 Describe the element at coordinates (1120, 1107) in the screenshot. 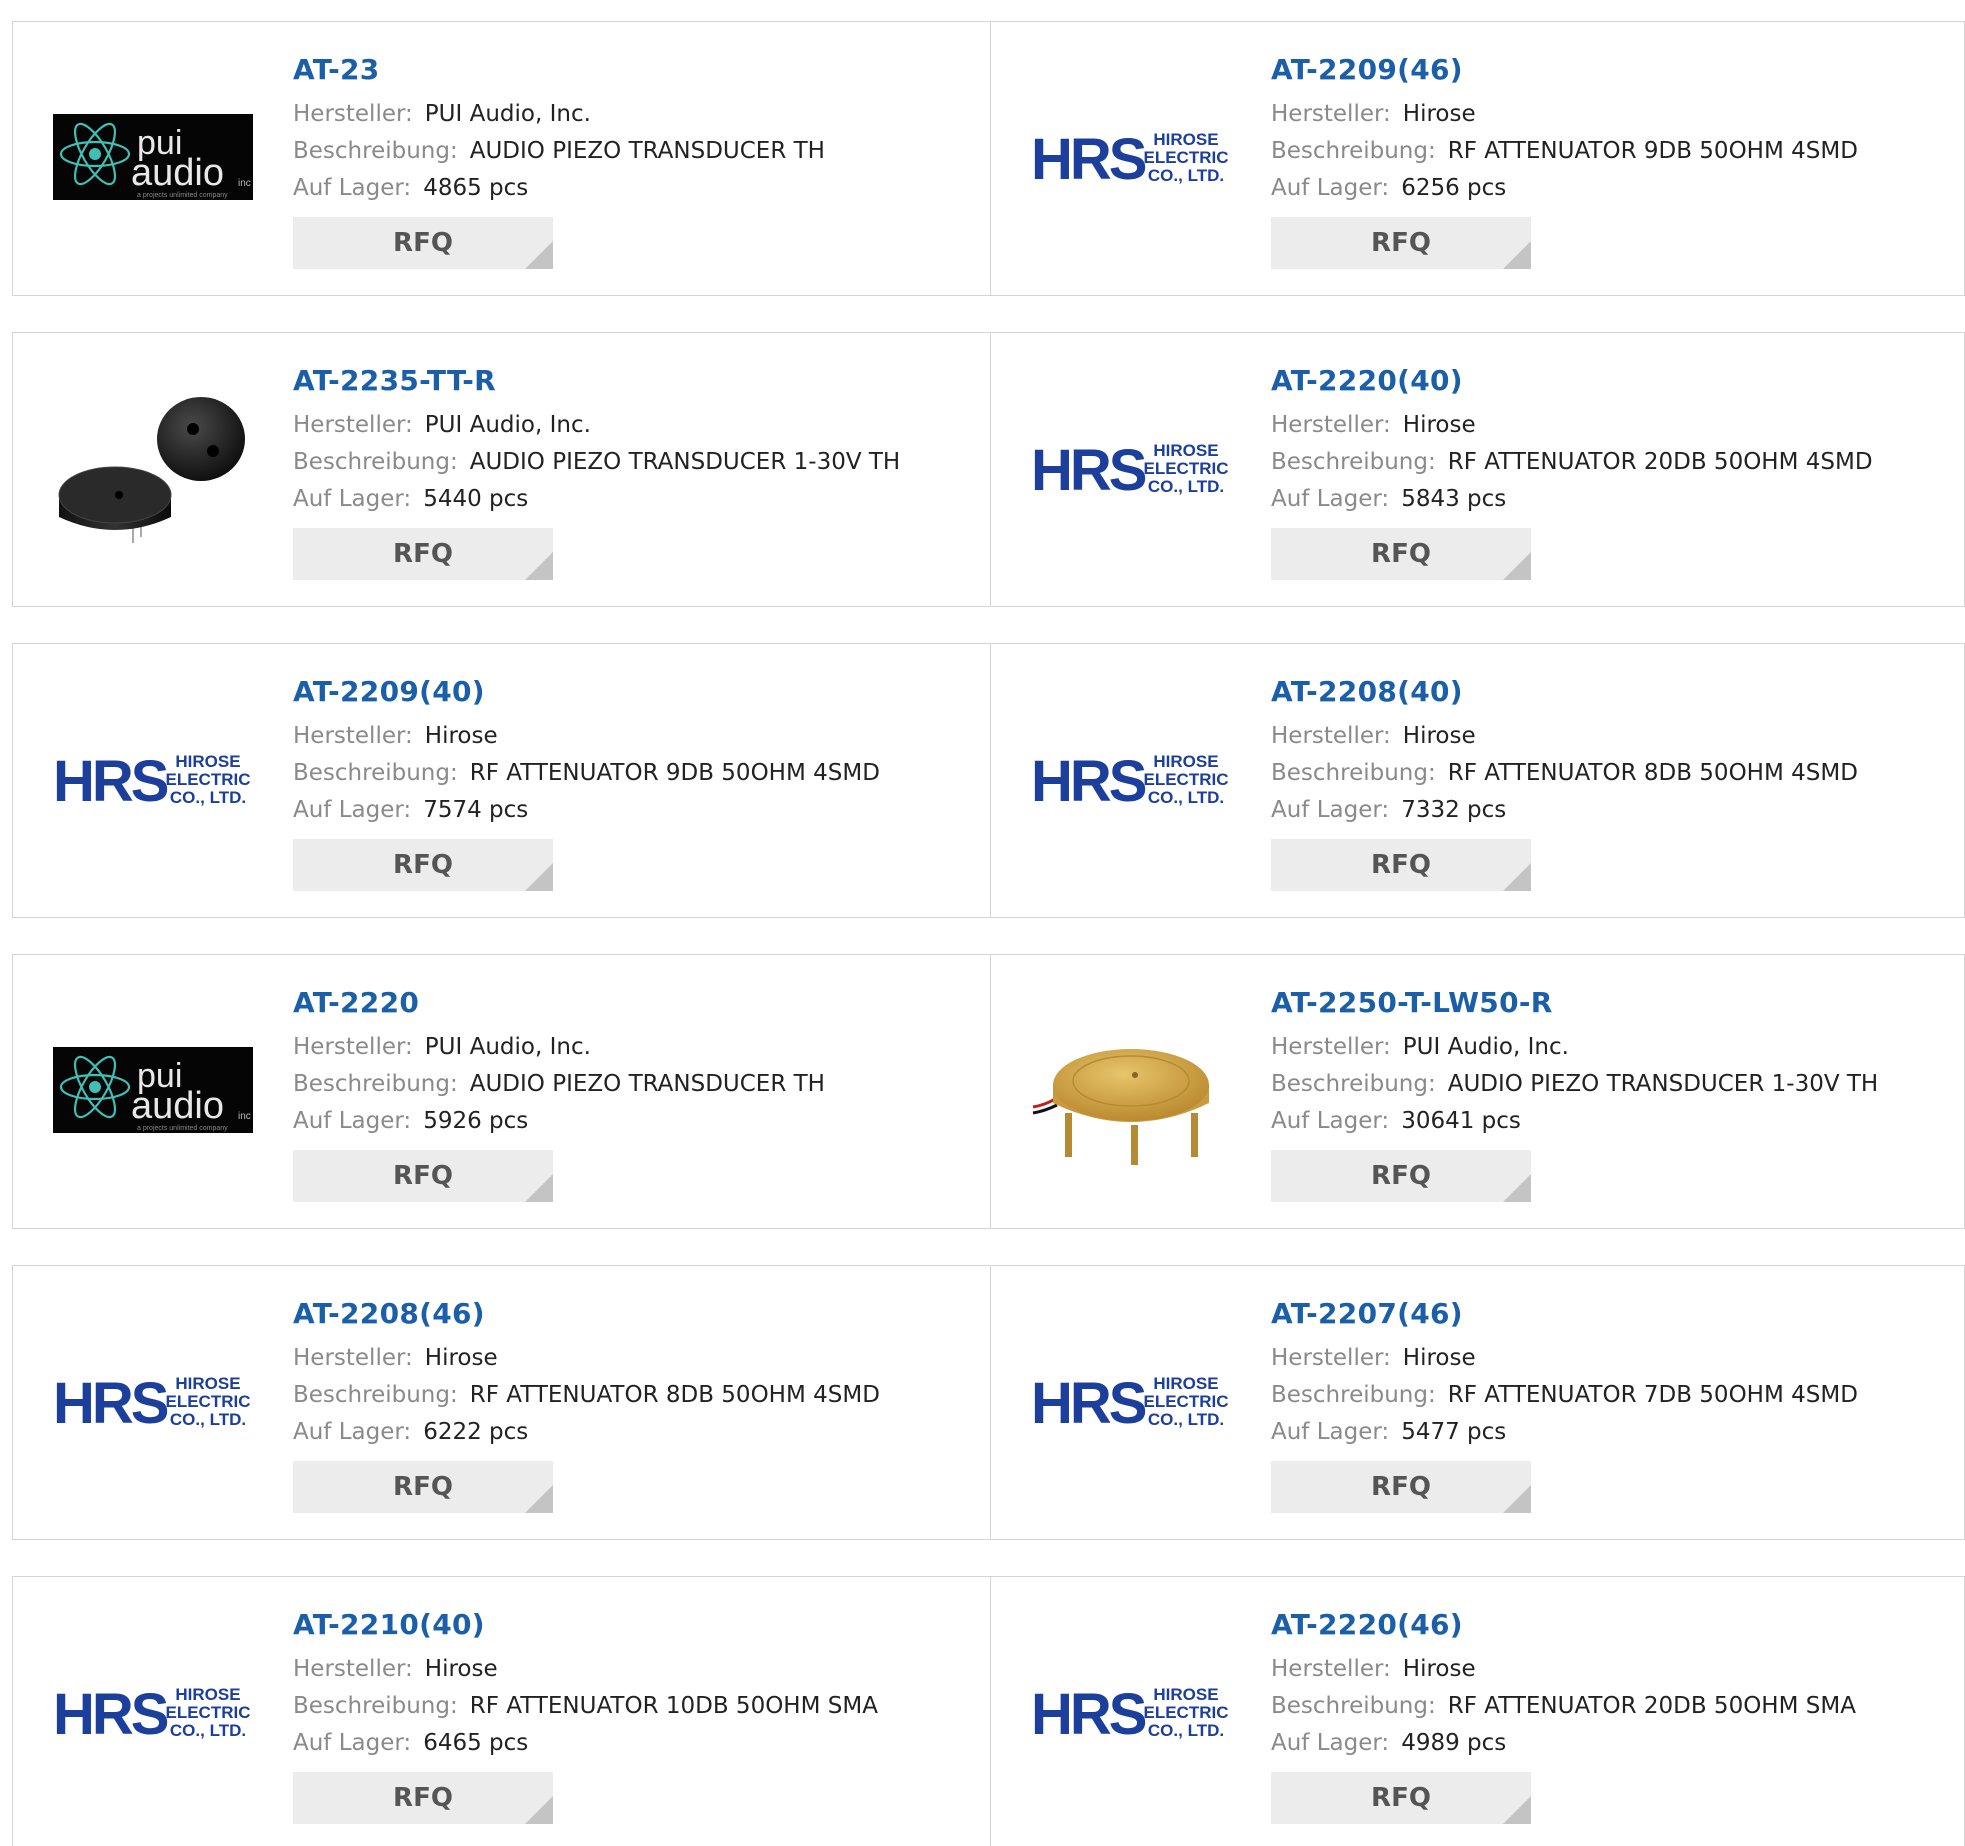

I see `gold-transducer-photo` at that location.